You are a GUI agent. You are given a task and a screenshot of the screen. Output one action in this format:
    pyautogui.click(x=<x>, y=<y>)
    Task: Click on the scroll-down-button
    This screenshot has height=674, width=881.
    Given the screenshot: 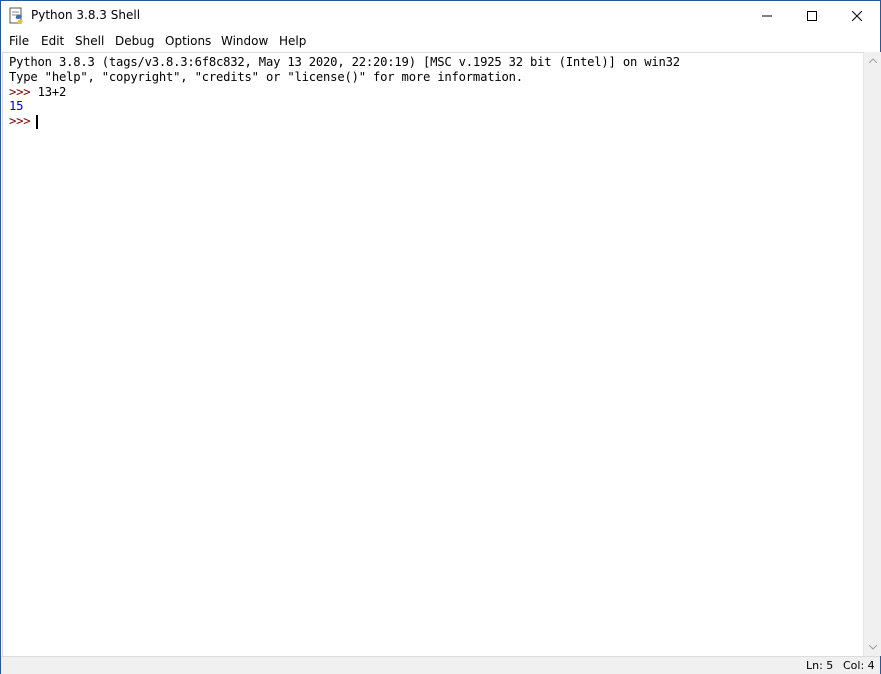 What is the action you would take?
    pyautogui.click(x=872, y=647)
    